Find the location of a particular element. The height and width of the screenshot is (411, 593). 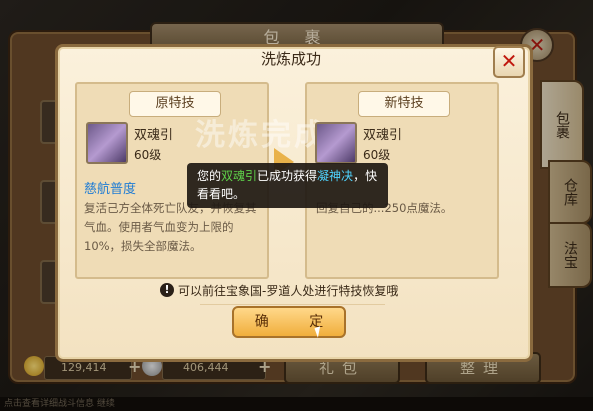

toast-prefix: 您的 is located at coordinates (209, 176).